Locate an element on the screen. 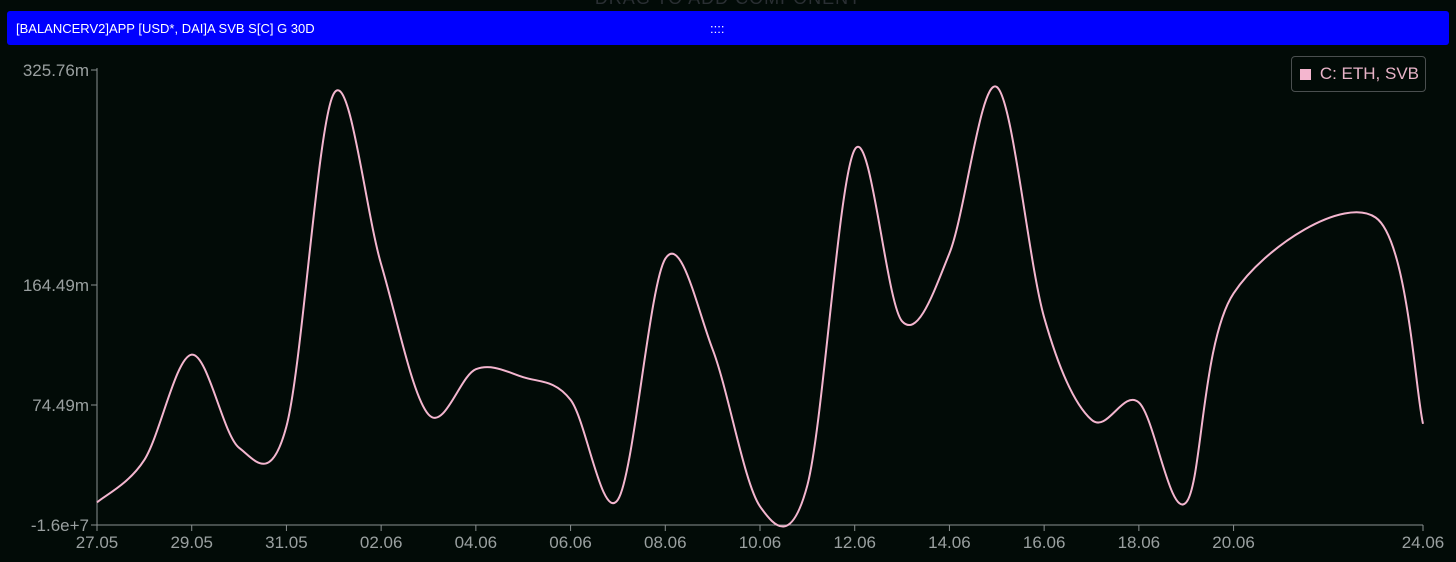 This screenshot has width=1456, height=562. x-tick-label: 20.06 is located at coordinates (1233, 542).